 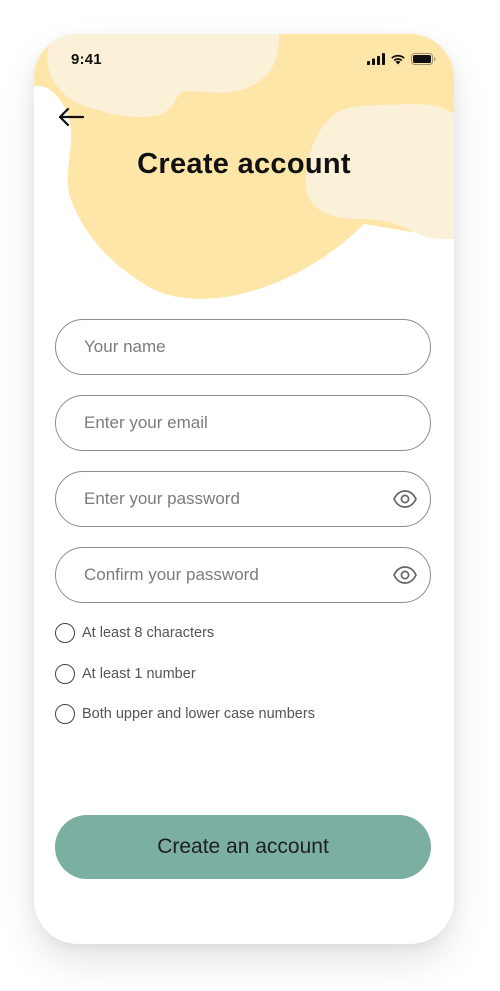 I want to click on arrow-left-icon, so click(x=71, y=117).